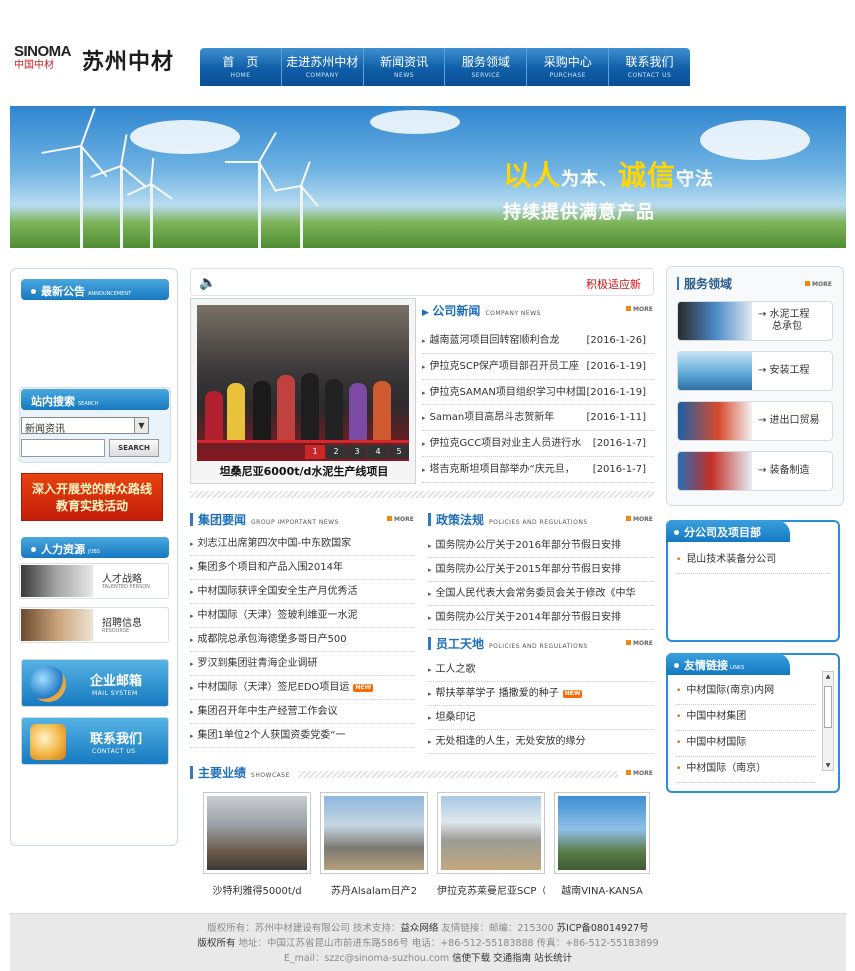 This screenshot has height=971, width=855. What do you see at coordinates (639, 643) in the screenshot?
I see `staff-more-link: MORE` at bounding box center [639, 643].